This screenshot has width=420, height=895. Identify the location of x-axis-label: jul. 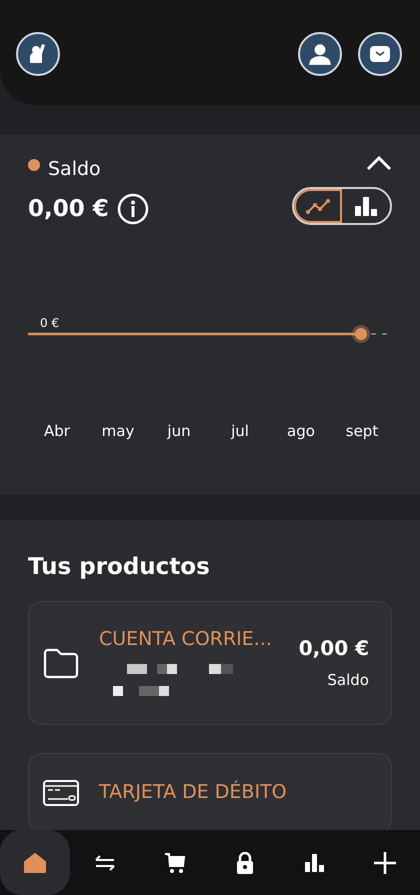
(240, 431).